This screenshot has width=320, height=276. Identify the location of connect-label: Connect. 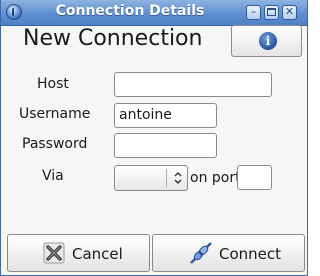
(250, 254).